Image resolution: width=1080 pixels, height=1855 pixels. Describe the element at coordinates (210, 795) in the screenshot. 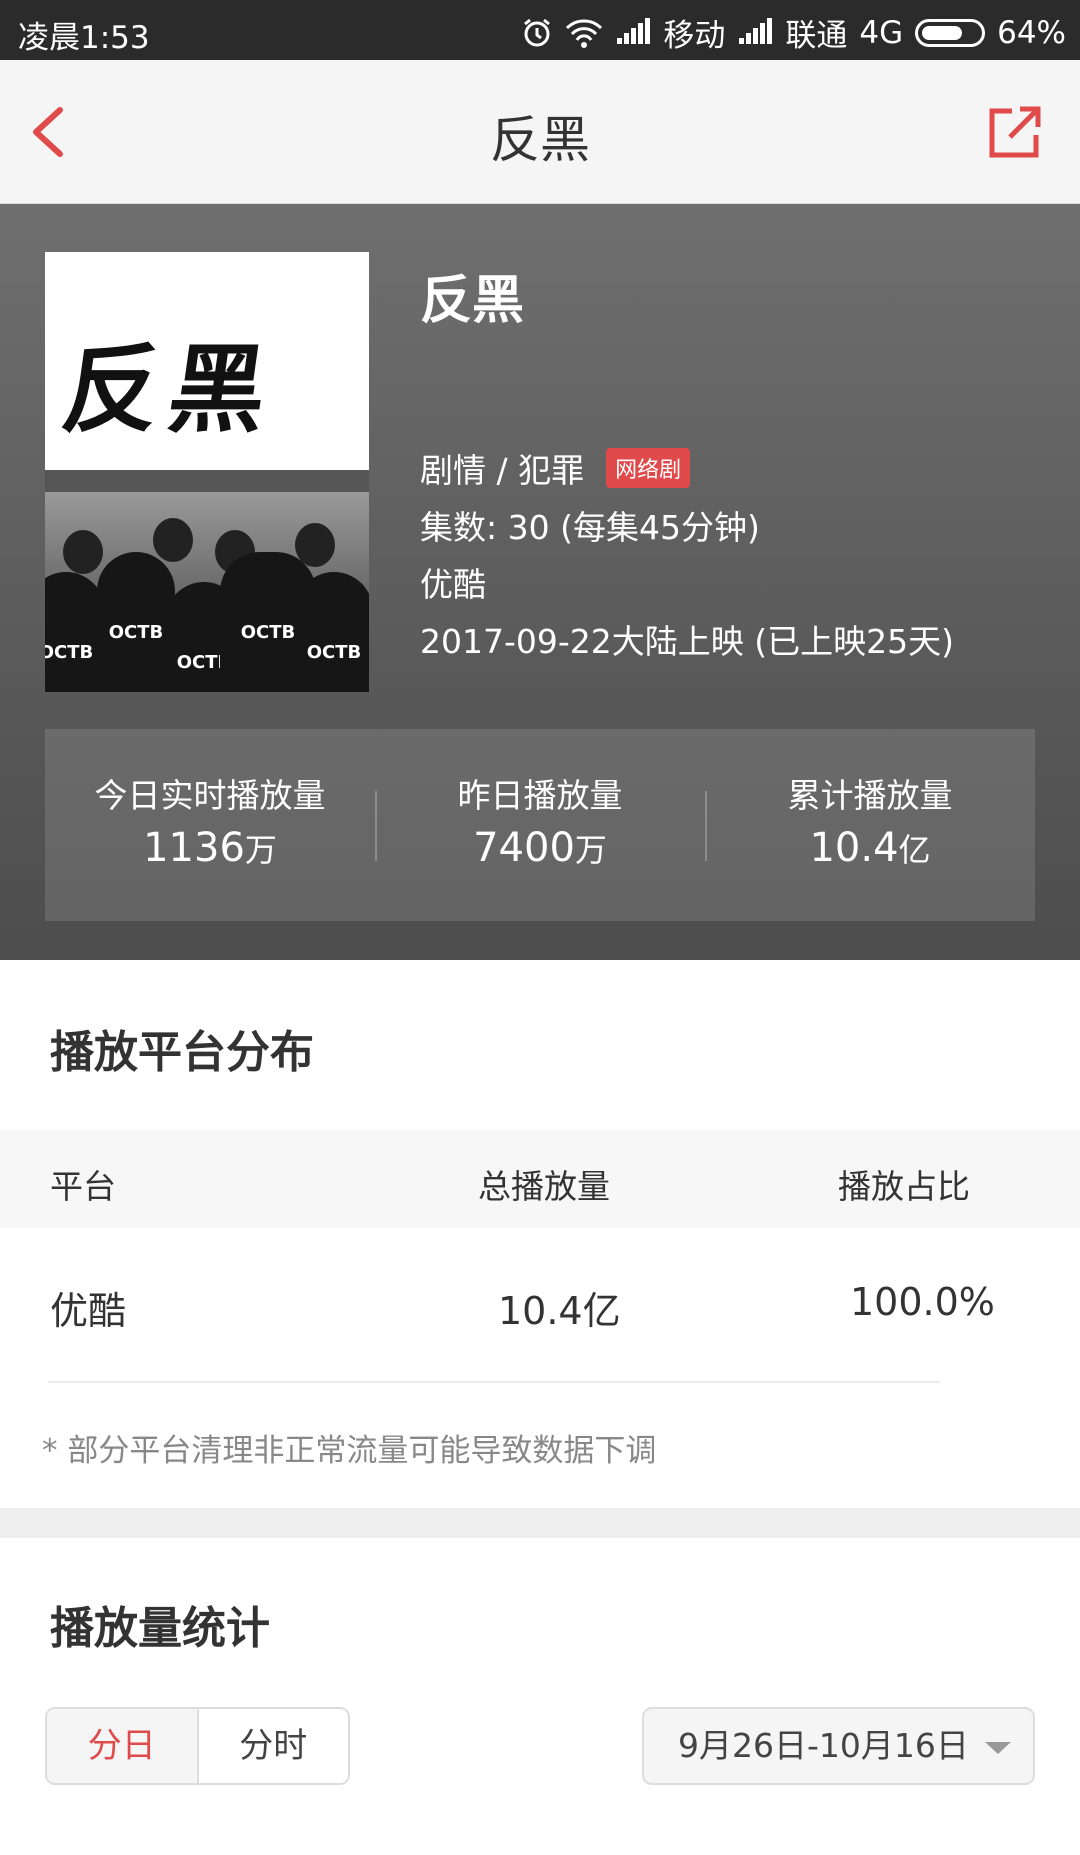

I see `stat-label: 今日实时播放量` at that location.